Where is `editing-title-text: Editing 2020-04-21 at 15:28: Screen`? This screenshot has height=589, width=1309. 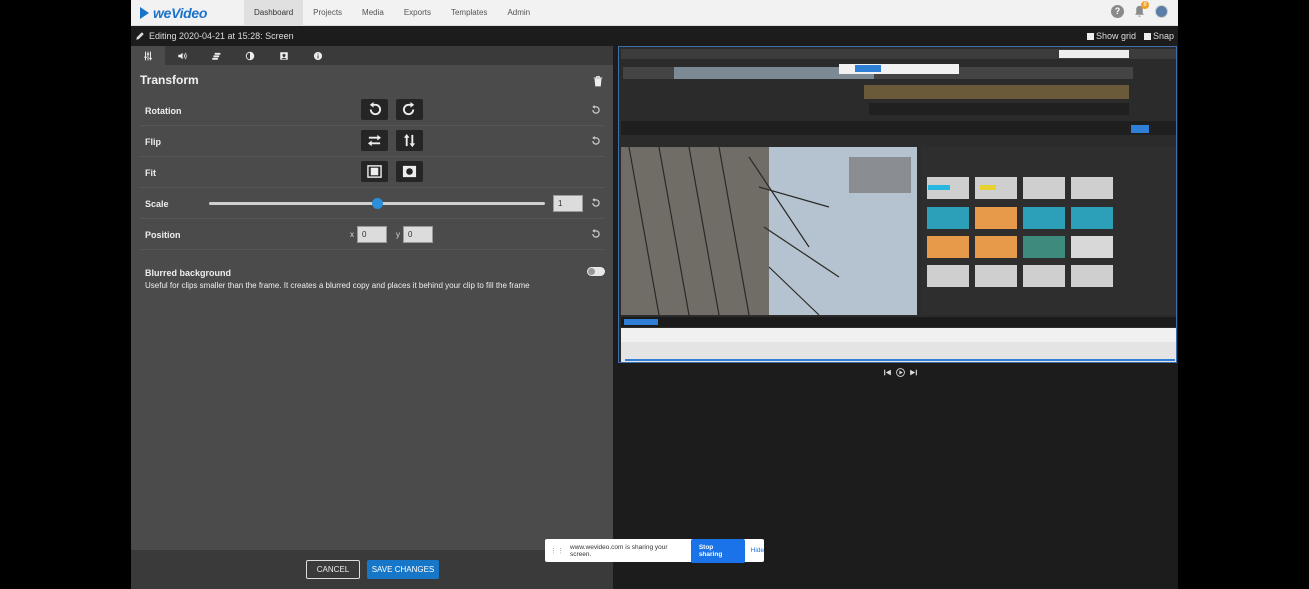 editing-title-text: Editing 2020-04-21 at 15:28: Screen is located at coordinates (221, 36).